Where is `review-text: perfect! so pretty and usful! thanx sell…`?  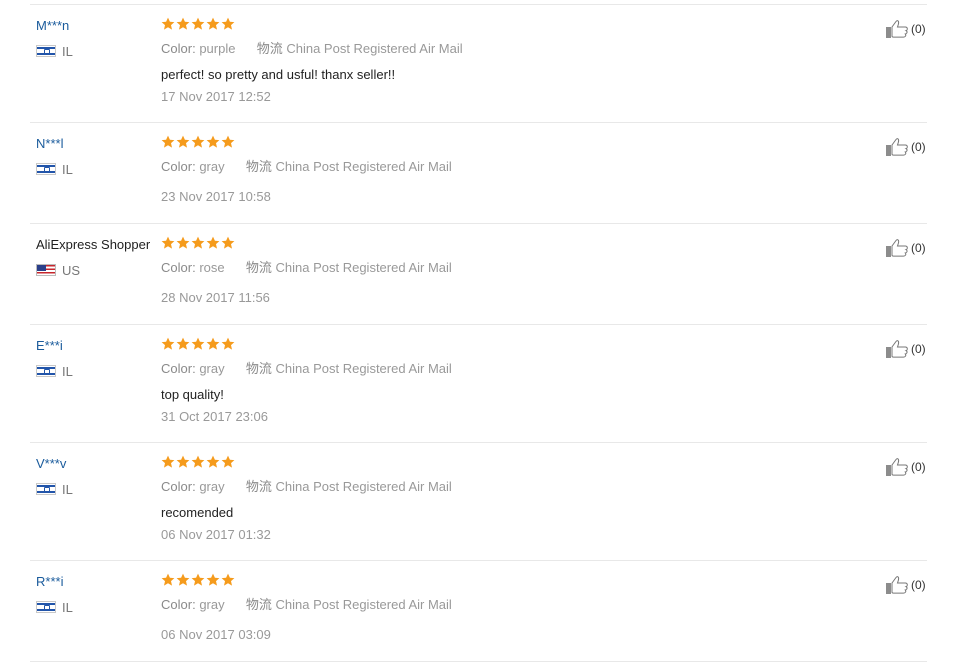 review-text: perfect! so pretty and usful! thanx sell… is located at coordinates (278, 74).